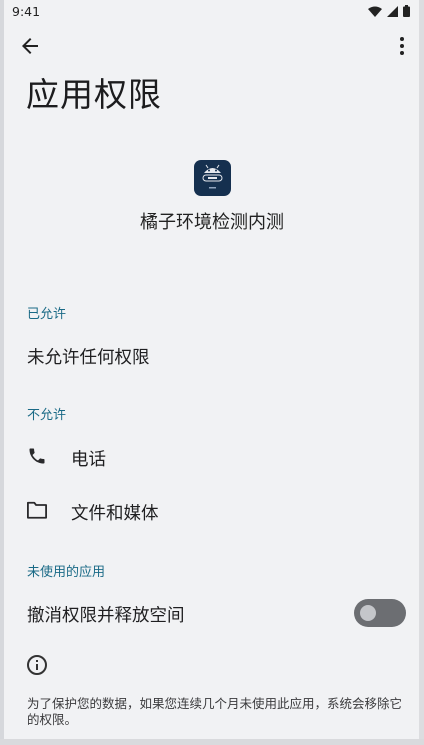 This screenshot has height=745, width=424. Describe the element at coordinates (88, 460) in the screenshot. I see `permission-label-phone: 电话` at that location.